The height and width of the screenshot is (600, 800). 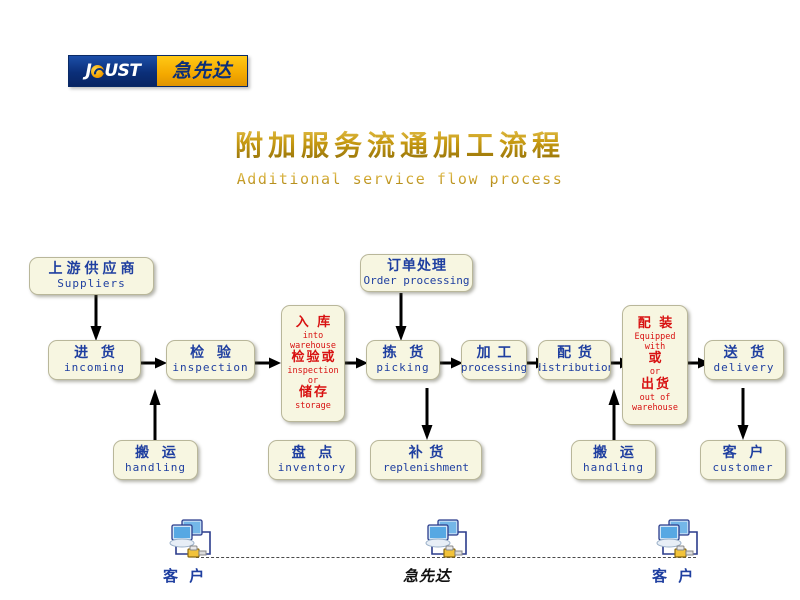 What do you see at coordinates (313, 376) in the screenshot?
I see `node-into-warehouse-en-2: inspection or` at bounding box center [313, 376].